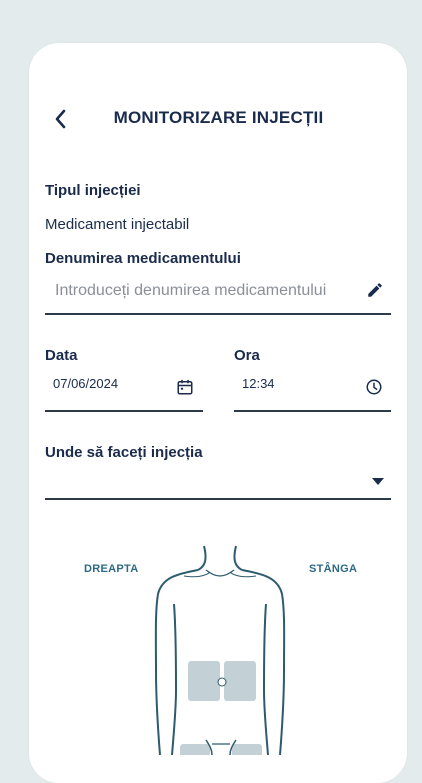  What do you see at coordinates (124, 452) in the screenshot?
I see `injection-site-label: Unde să faceți injecția` at bounding box center [124, 452].